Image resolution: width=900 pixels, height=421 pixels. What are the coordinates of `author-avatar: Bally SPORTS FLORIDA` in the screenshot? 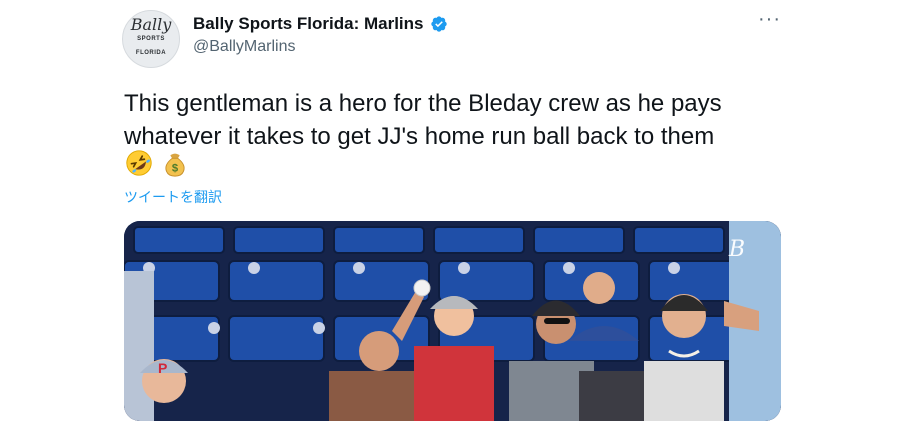 It's located at (151, 39).